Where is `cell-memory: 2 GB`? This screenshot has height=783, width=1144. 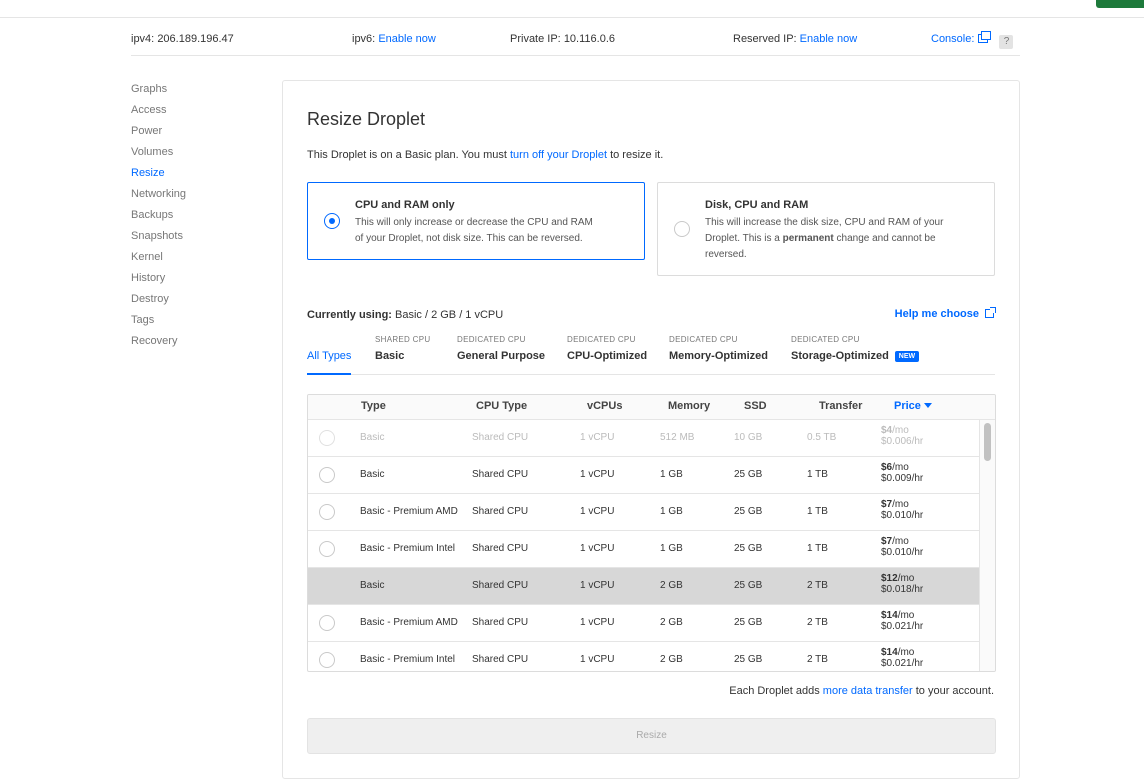 cell-memory: 2 GB is located at coordinates (671, 659).